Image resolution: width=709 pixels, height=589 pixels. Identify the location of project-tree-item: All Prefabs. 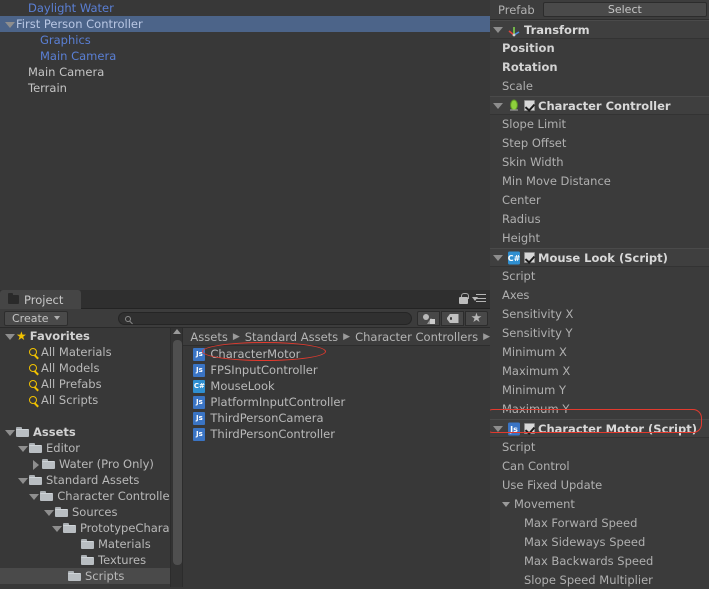
(85, 384).